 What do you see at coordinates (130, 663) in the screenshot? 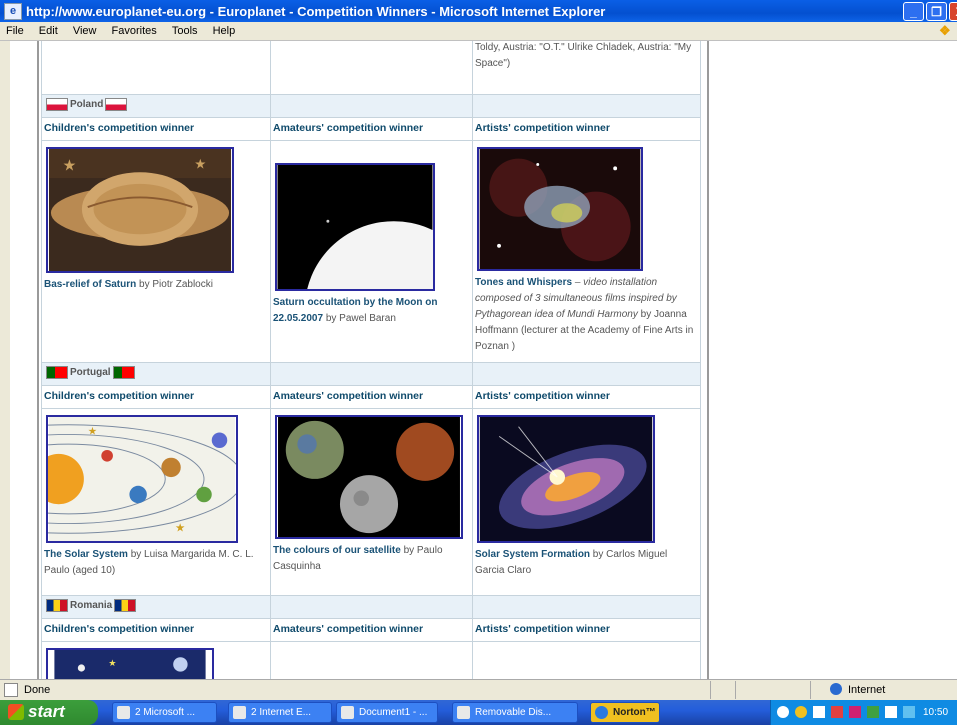
I see `romania-children-image: ★` at bounding box center [130, 663].